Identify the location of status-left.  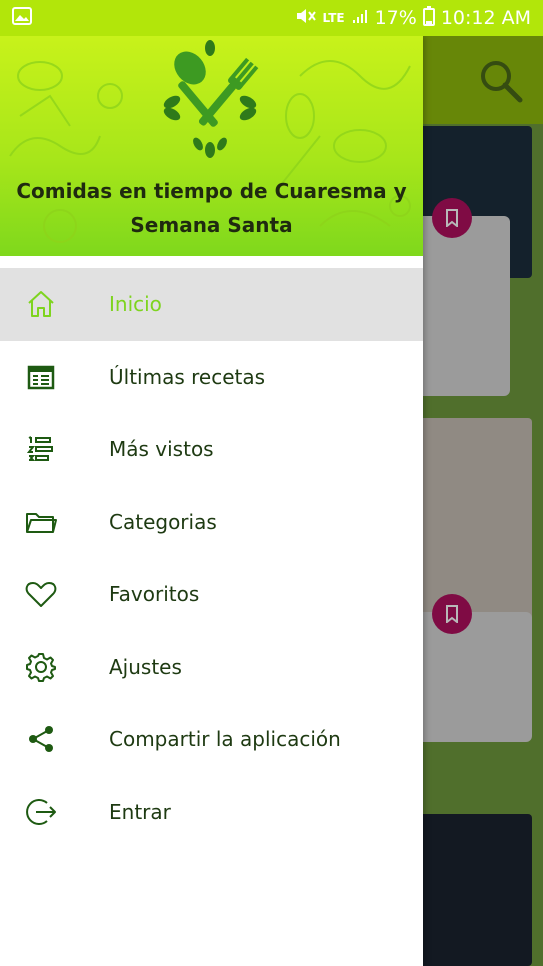
(22, 18).